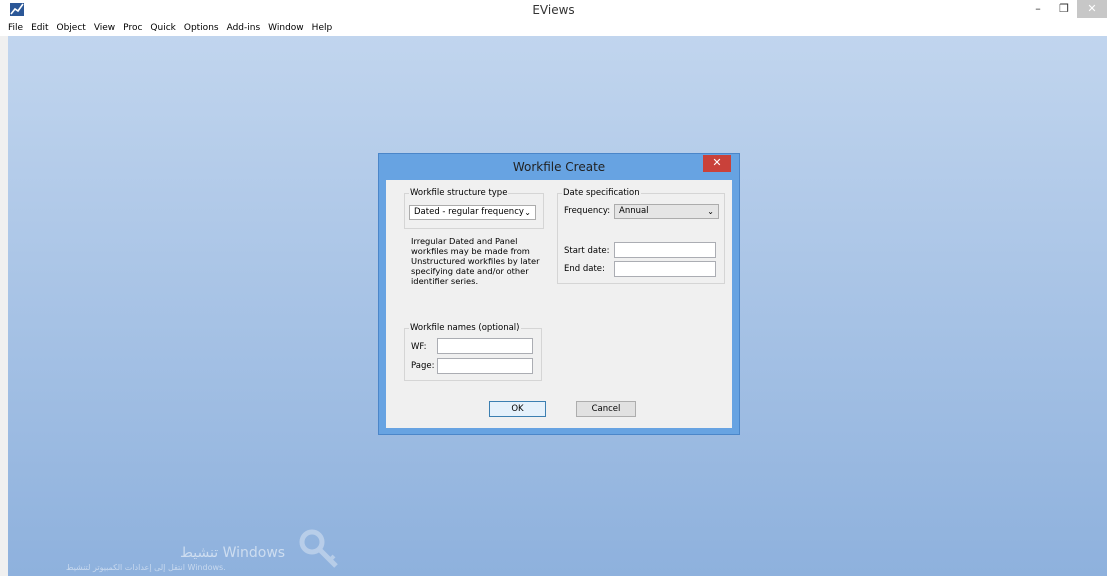 Image resolution: width=1107 pixels, height=576 pixels. Describe the element at coordinates (665, 269) in the screenshot. I see `end-date-input` at that location.